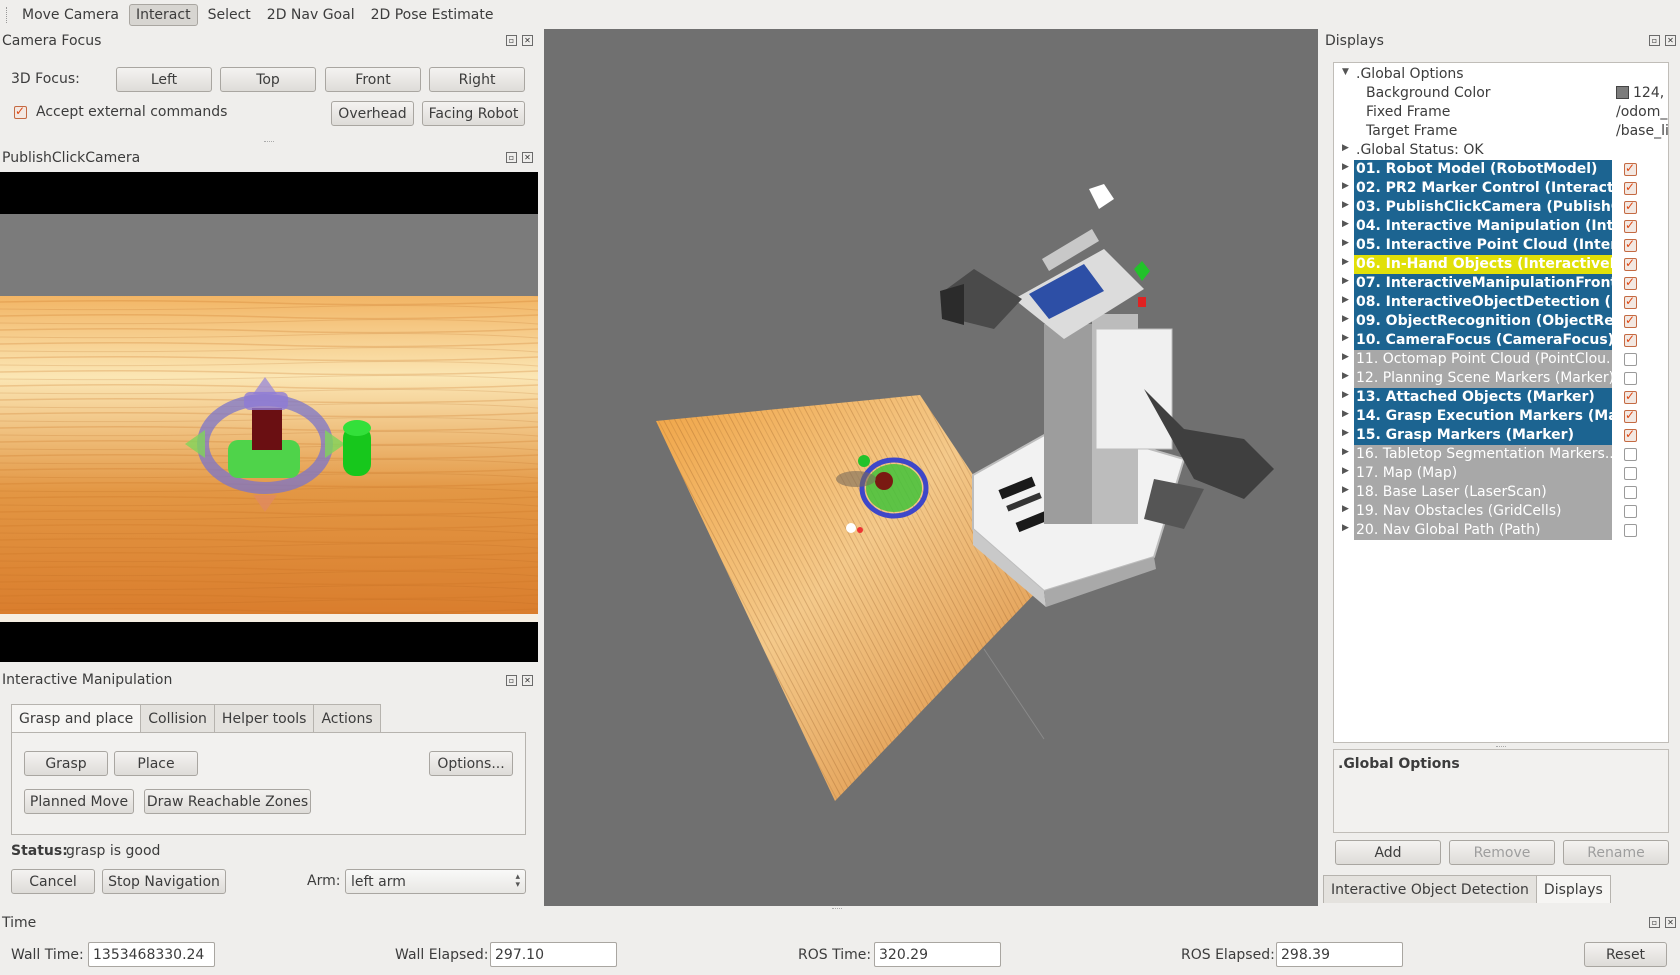 Image resolution: width=1680 pixels, height=975 pixels. Describe the element at coordinates (268, 79) in the screenshot. I see `focus-top-button: Top` at that location.